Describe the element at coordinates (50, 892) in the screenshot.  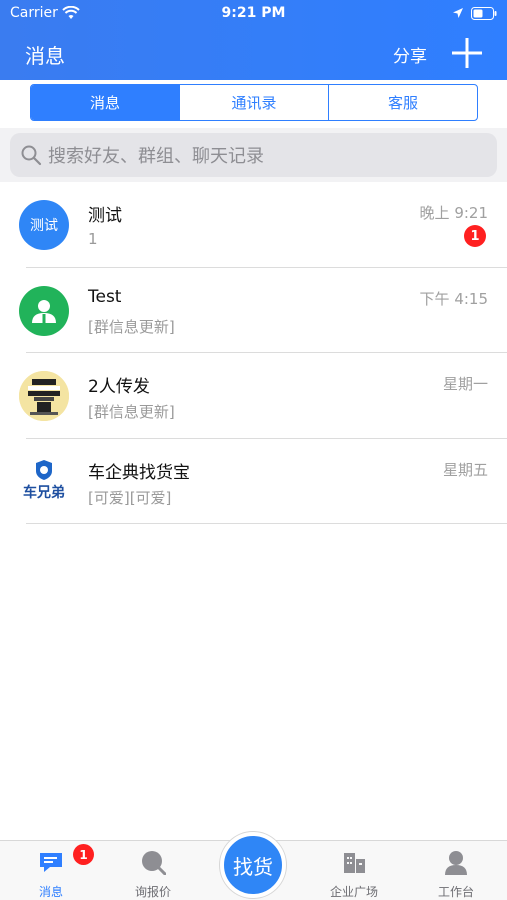
I see `tab-label: 消息` at that location.